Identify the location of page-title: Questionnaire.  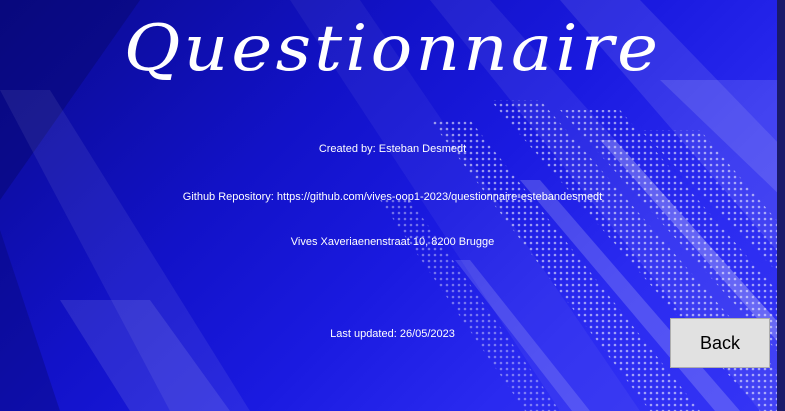
(392, 49).